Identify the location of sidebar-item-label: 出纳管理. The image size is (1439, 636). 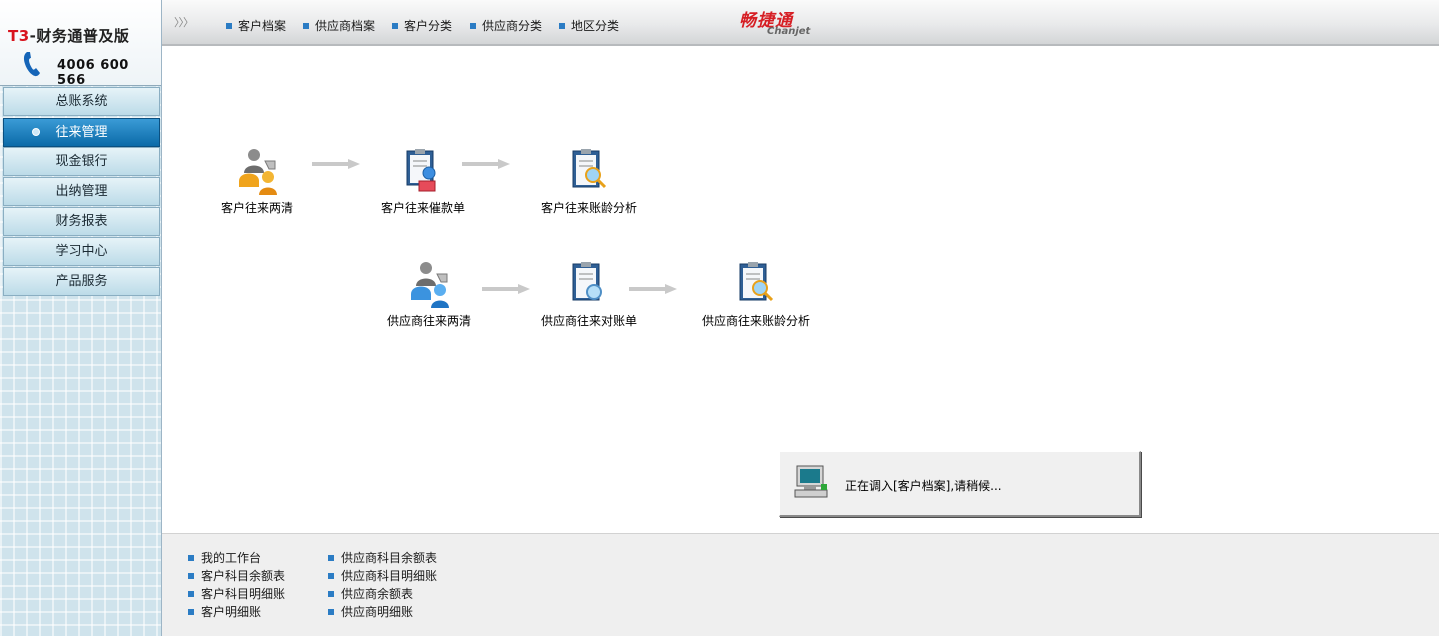
(81, 191).